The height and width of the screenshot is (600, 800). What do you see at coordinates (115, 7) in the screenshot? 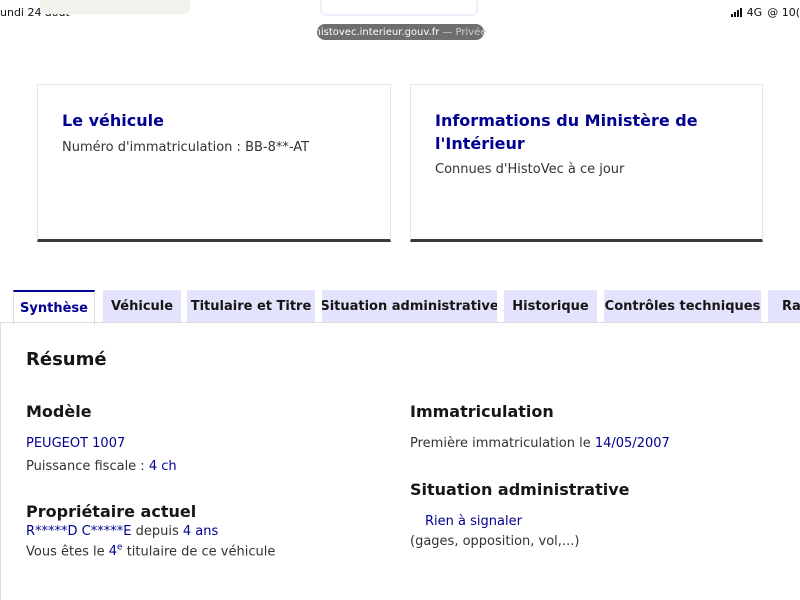
I see `header-logo-remnant` at bounding box center [115, 7].